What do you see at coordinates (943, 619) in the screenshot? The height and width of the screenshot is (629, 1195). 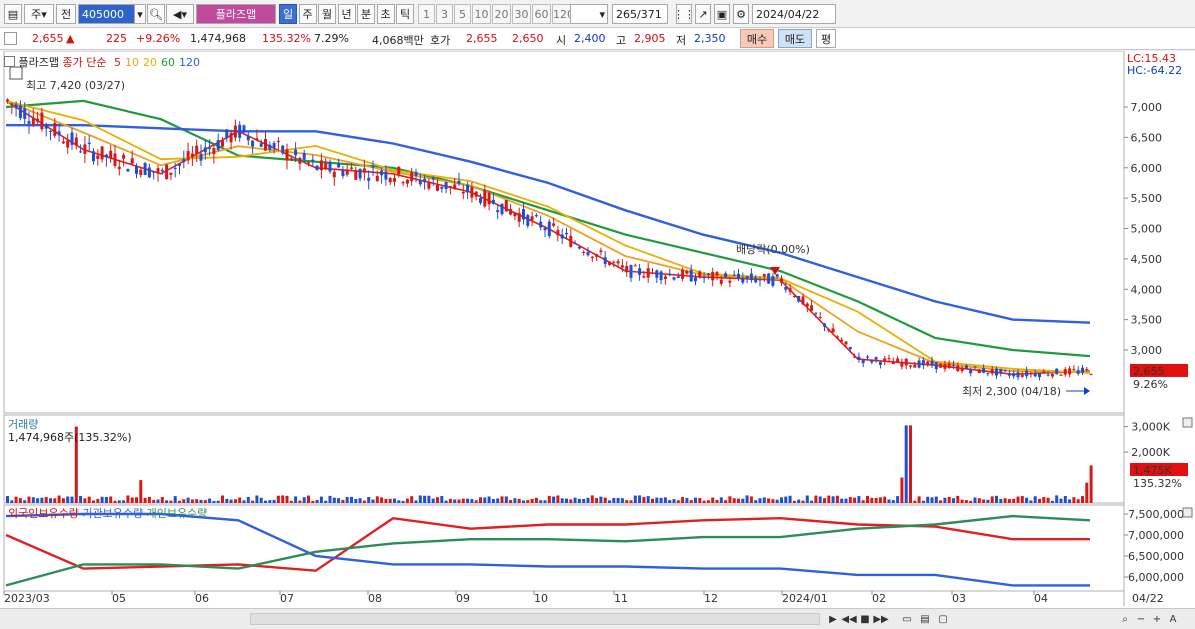 I see `window-icon: ▢` at bounding box center [943, 619].